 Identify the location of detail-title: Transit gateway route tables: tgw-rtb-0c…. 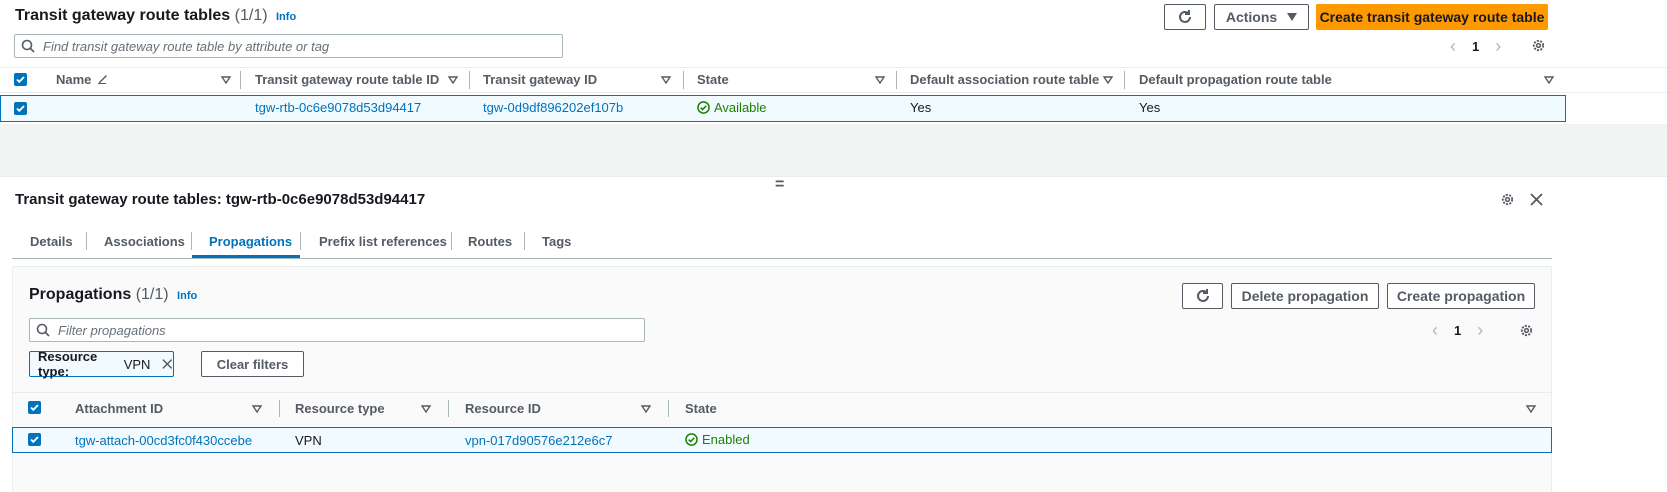
(220, 199).